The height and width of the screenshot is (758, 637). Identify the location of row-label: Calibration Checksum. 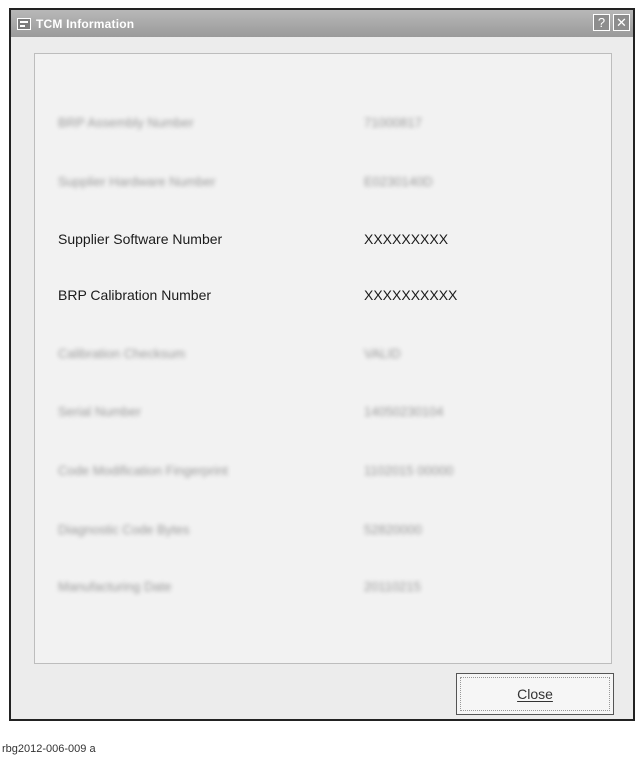
(122, 353).